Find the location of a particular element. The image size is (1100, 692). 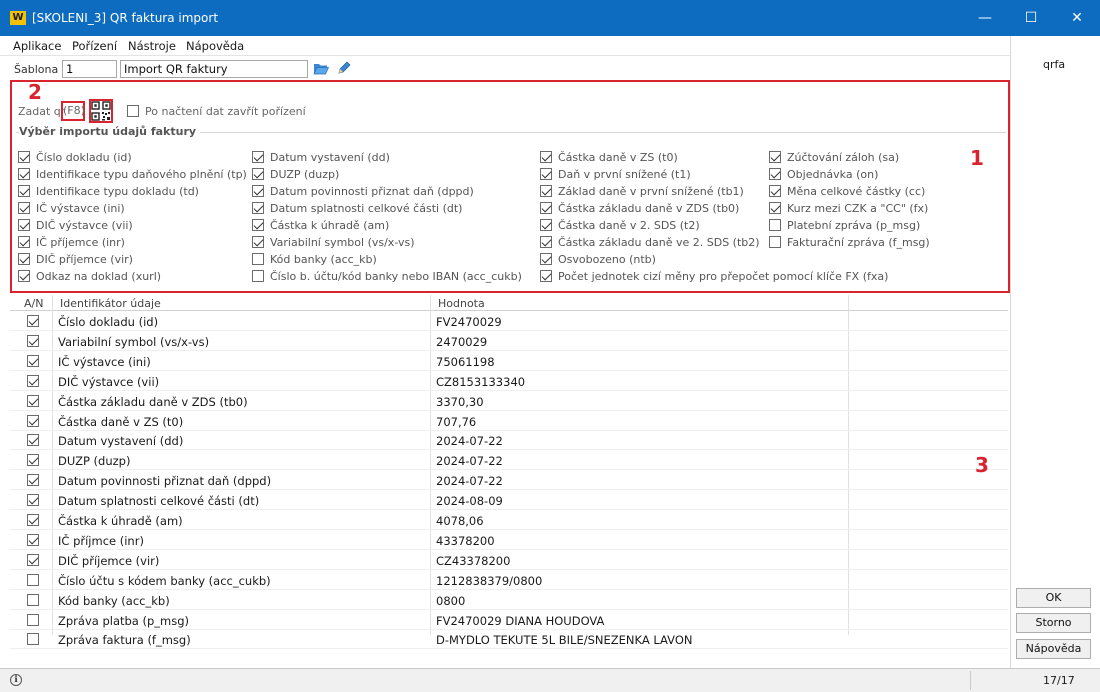

table-row: IČ příjmce (inr) 43378200 is located at coordinates (509, 540).